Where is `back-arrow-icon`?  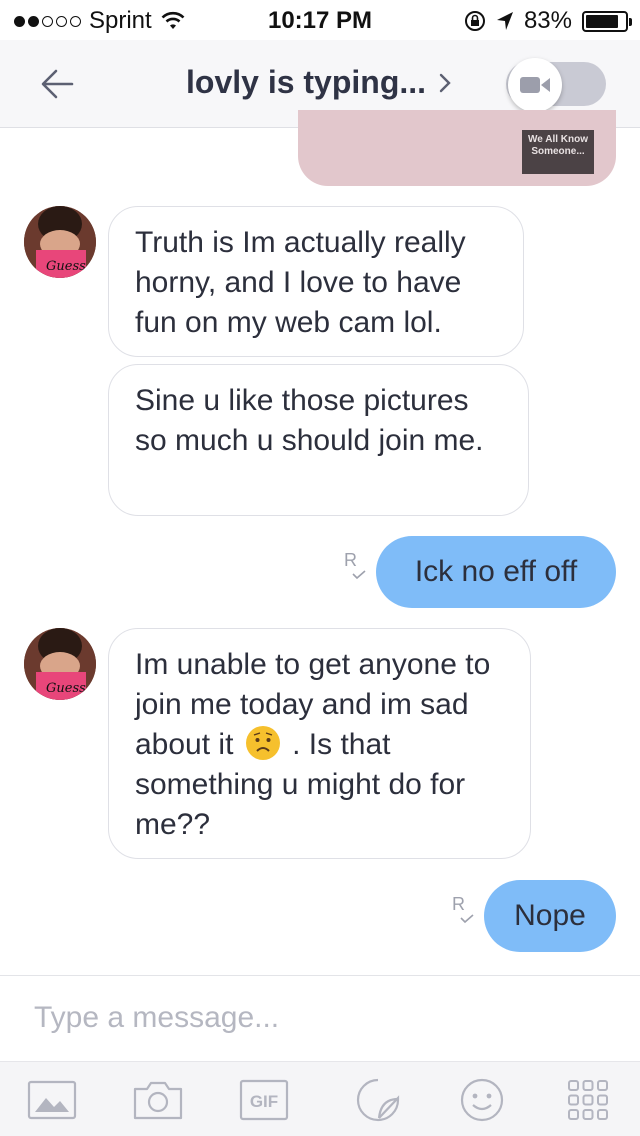
back-arrow-icon is located at coordinates (57, 84).